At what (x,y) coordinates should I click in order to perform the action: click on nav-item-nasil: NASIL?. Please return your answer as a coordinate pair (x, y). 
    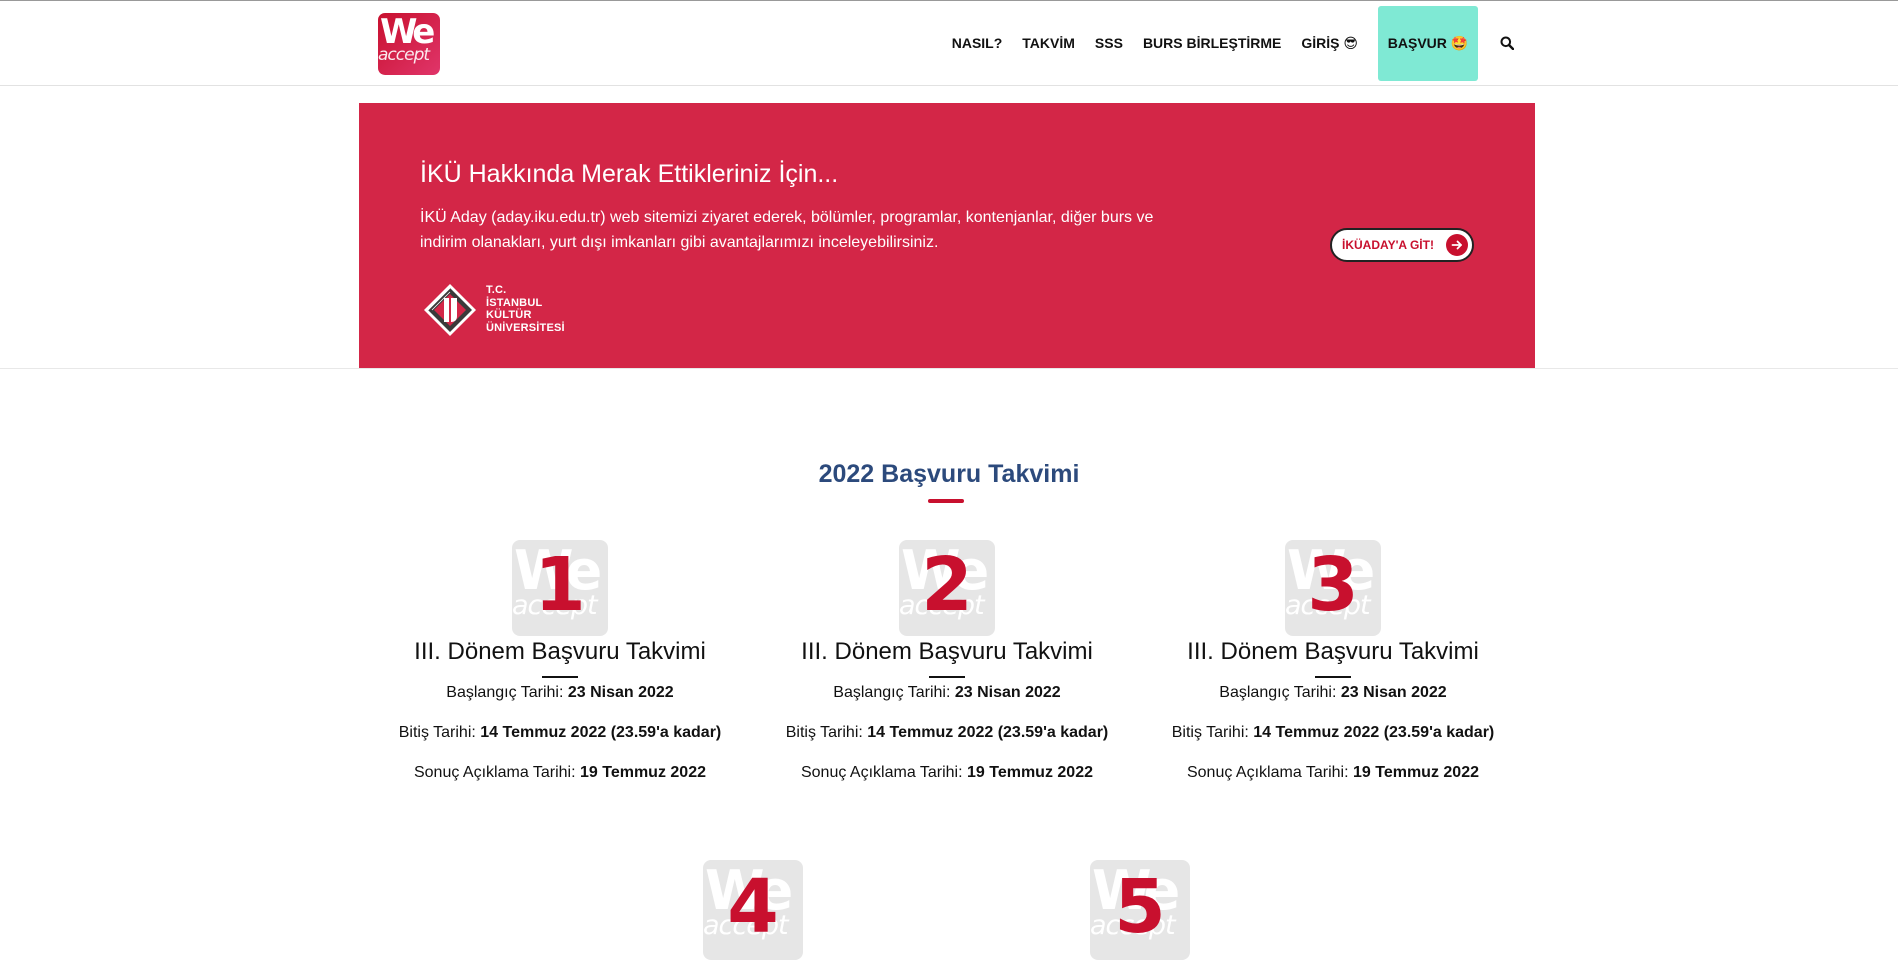
    Looking at the image, I should click on (977, 43).